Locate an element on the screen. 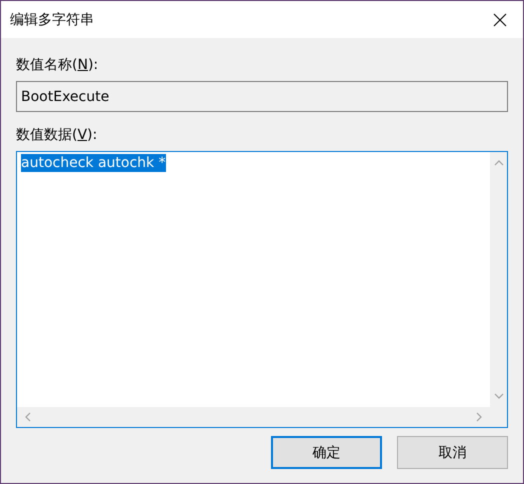  ok-button: 确定 is located at coordinates (326, 452).